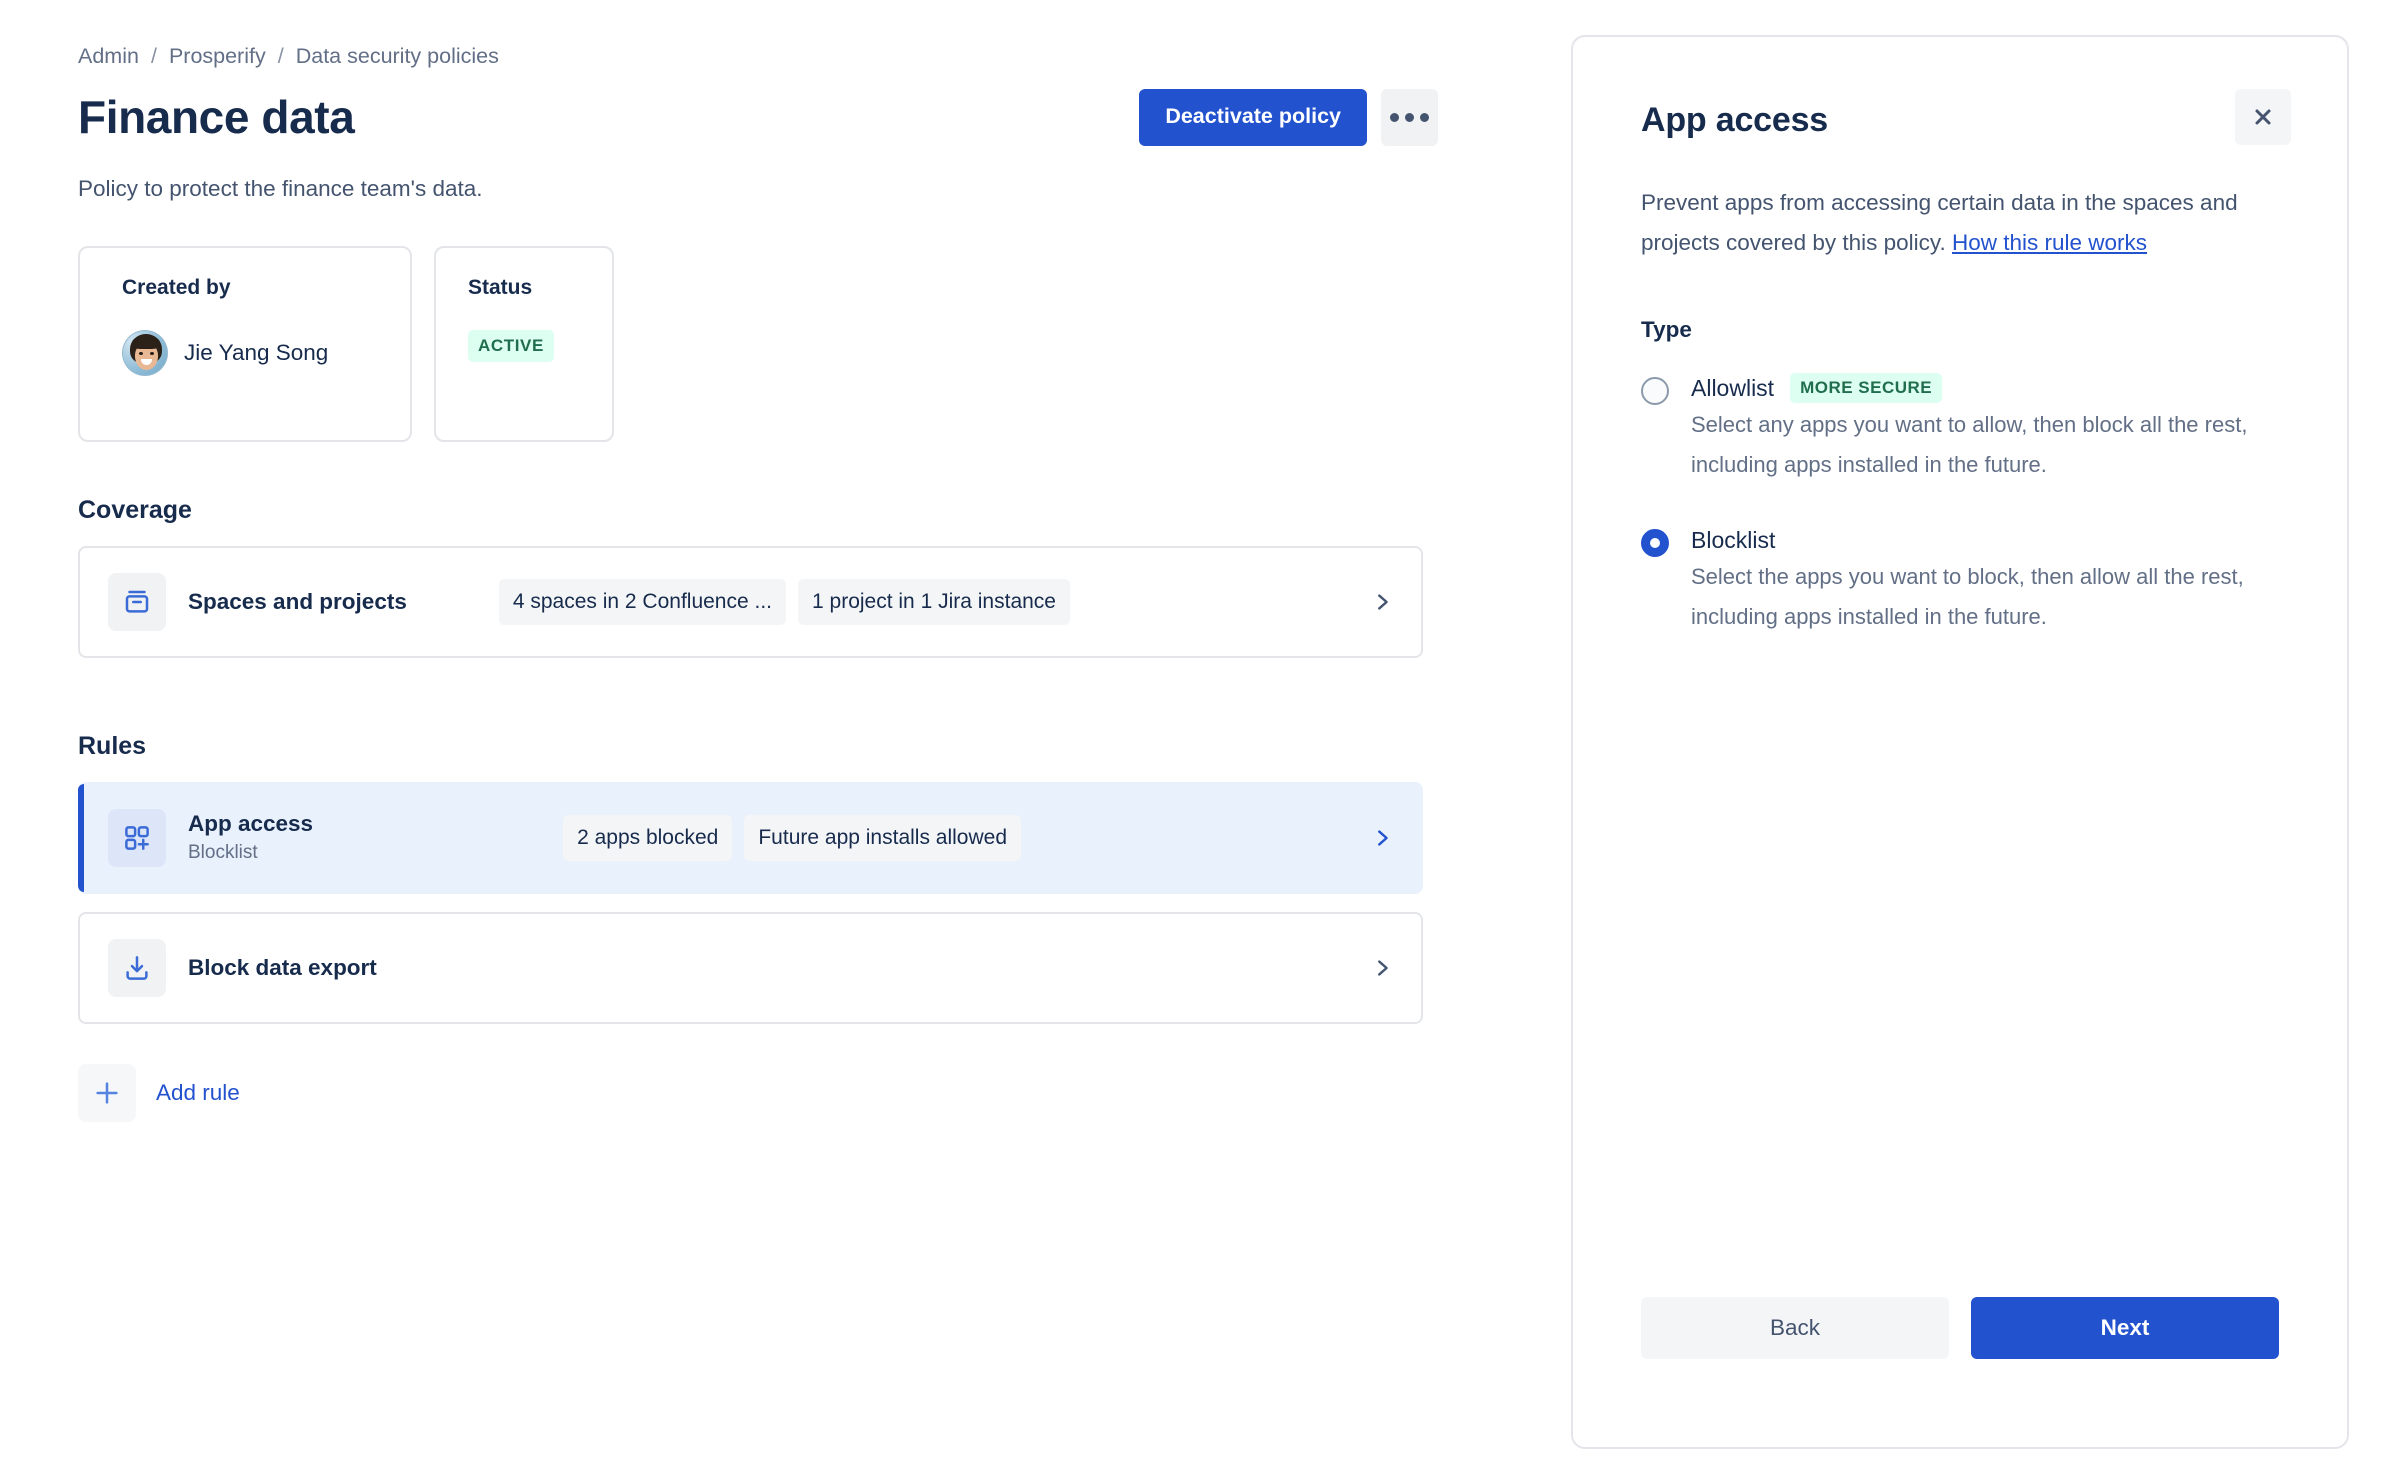 Image resolution: width=2400 pixels, height=1484 pixels. Describe the element at coordinates (250, 838) in the screenshot. I see `rule-row-text: App access Blocklist` at that location.